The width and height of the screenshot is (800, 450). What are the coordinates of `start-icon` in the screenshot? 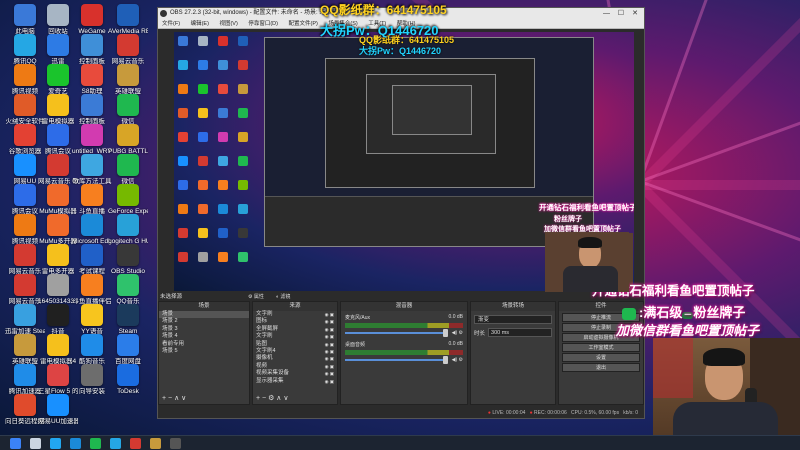 It's located at (15, 443).